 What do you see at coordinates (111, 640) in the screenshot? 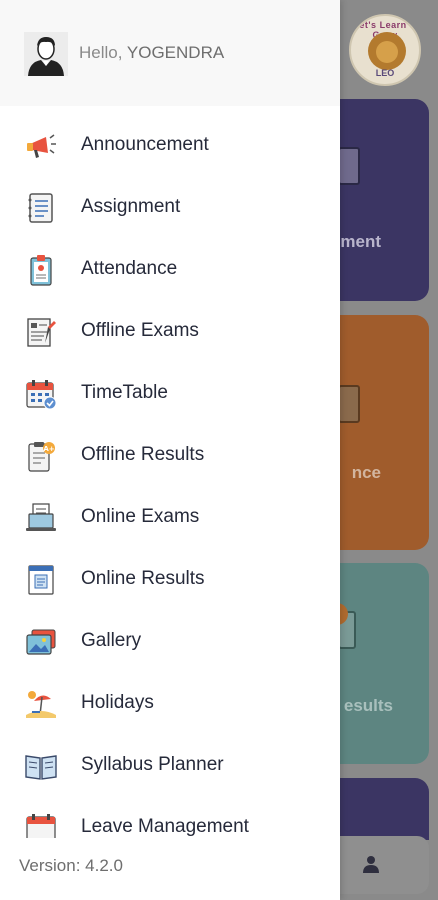
I see `menu-item-label: Gallery` at bounding box center [111, 640].